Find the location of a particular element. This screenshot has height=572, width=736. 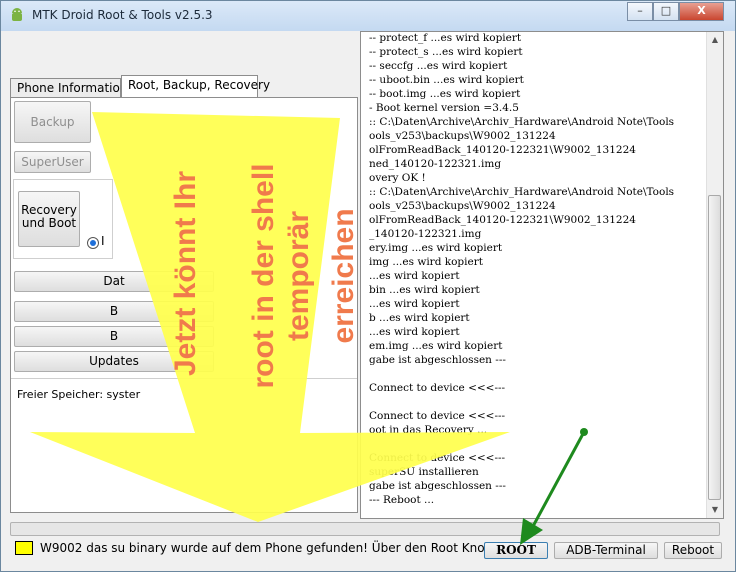

green-arrow-line is located at coordinates (557, 481).